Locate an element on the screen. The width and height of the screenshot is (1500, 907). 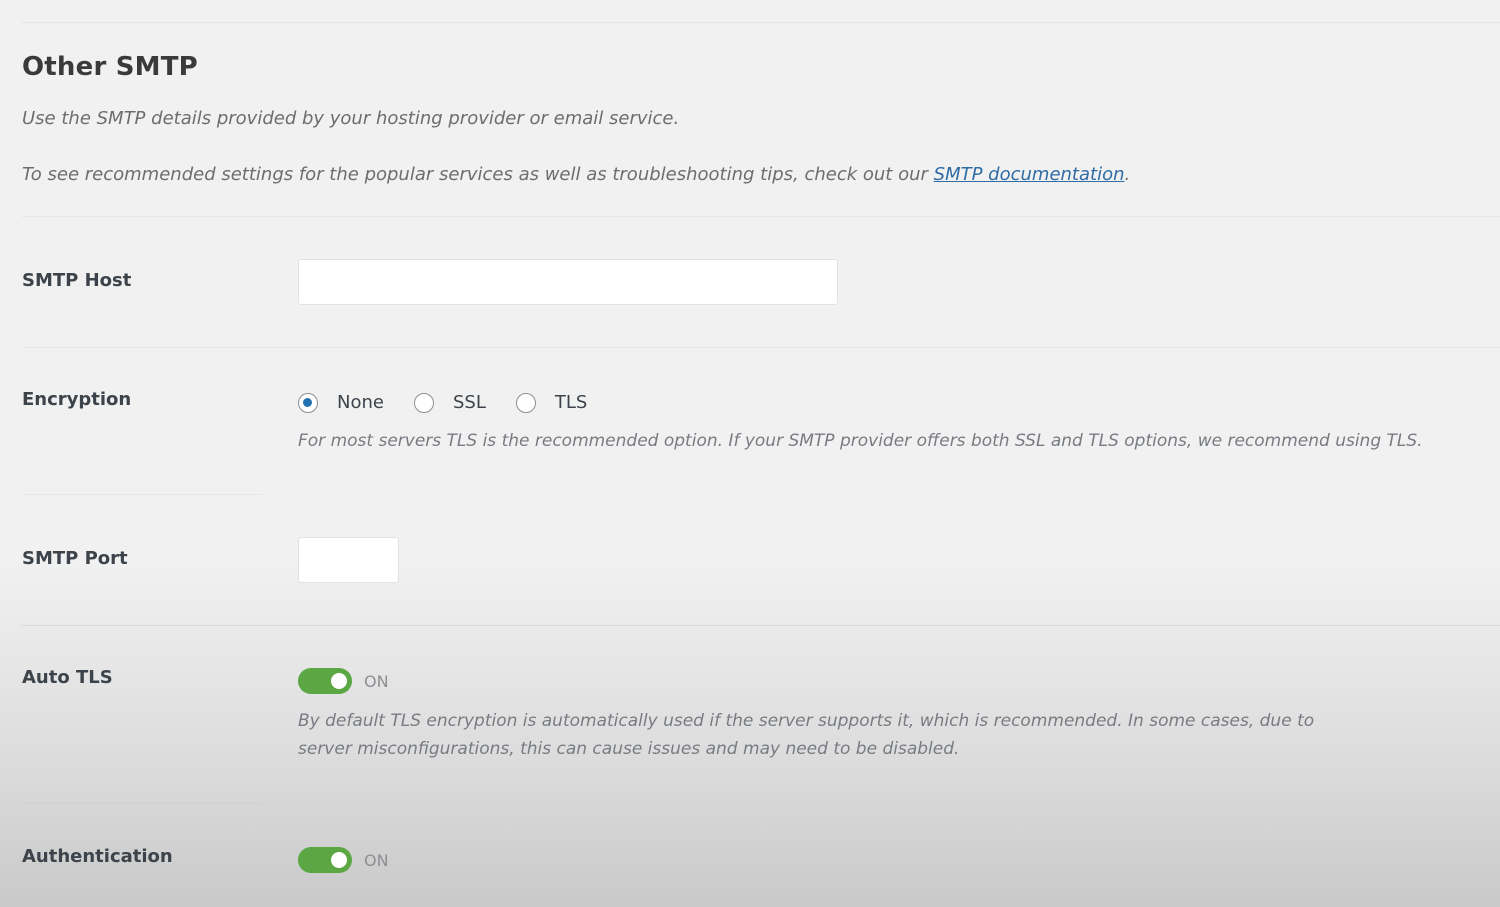
auto-tls-control: ON is located at coordinates (343, 681).